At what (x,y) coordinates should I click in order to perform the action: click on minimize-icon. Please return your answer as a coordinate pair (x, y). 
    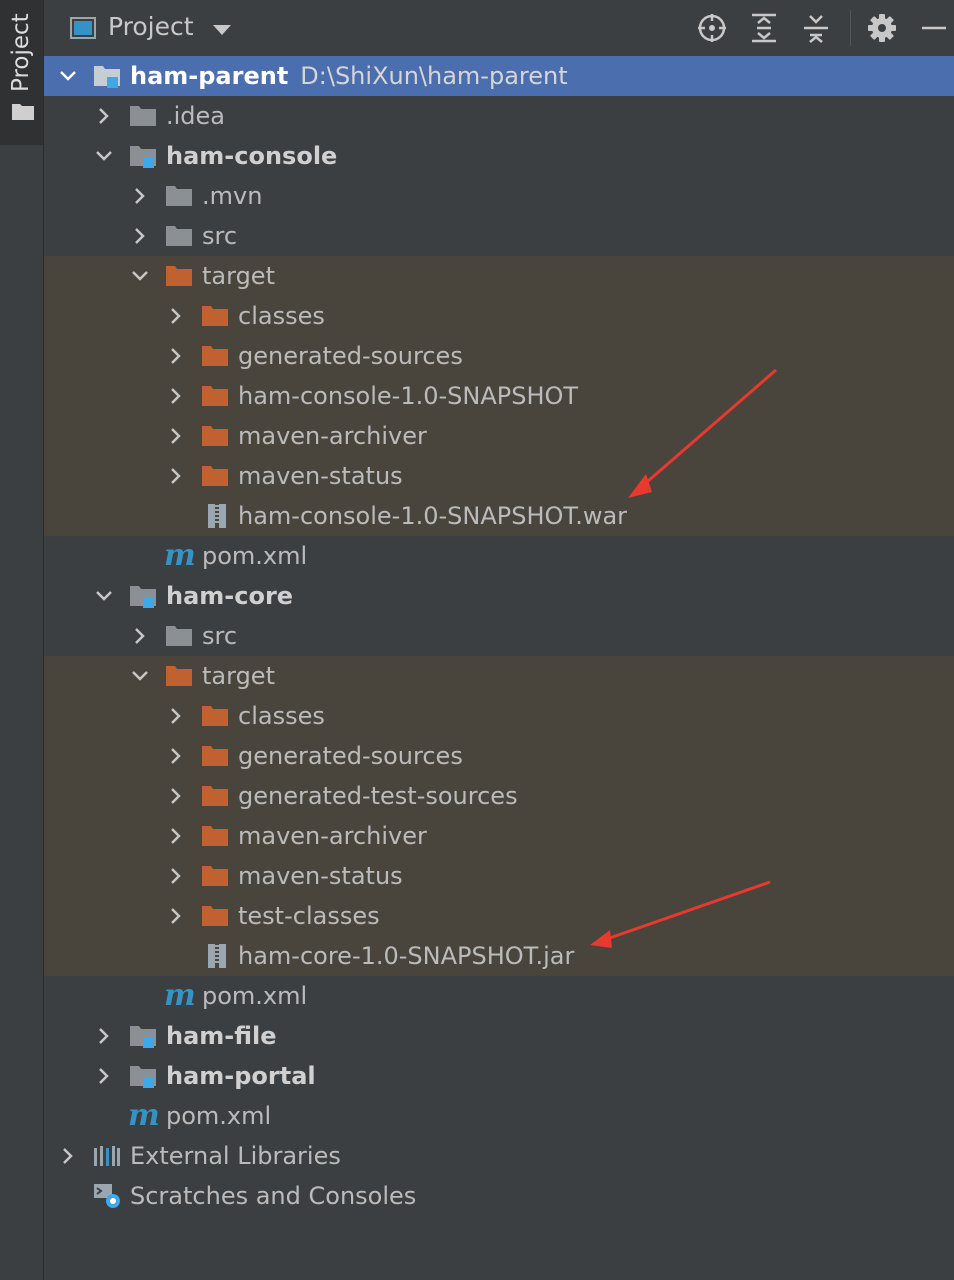
    Looking at the image, I should click on (934, 28).